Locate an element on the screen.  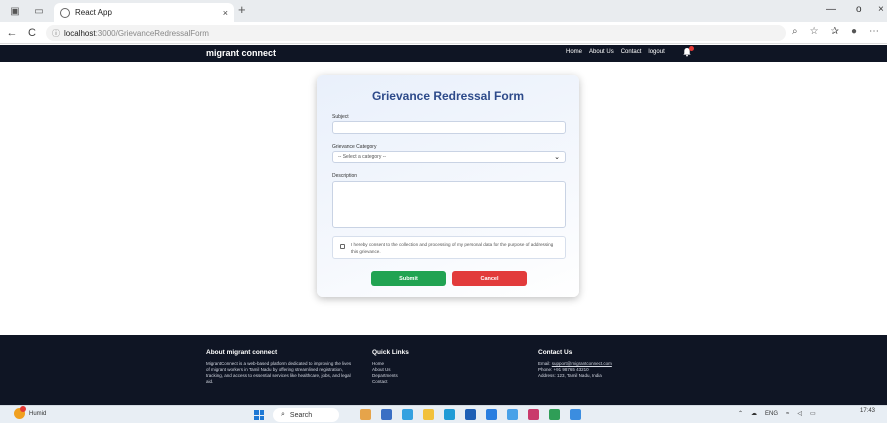
weather-text: Humid is located at coordinates (38, 413).